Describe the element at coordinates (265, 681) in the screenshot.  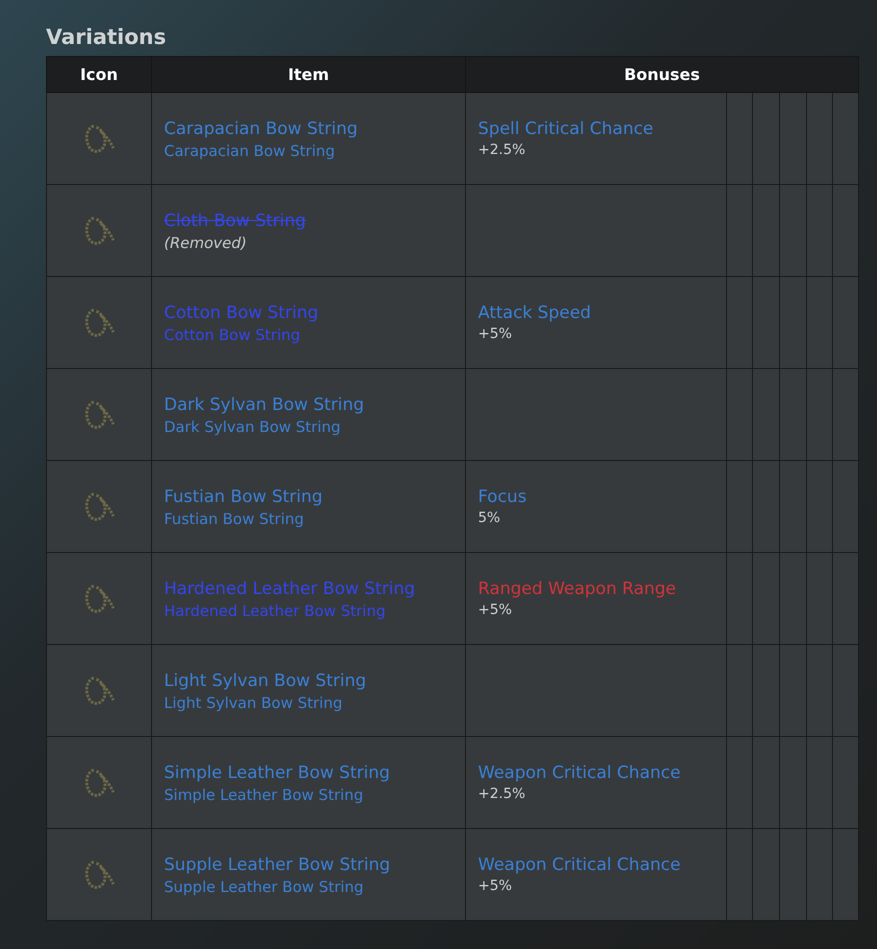
I see `item-link: Light Sylvan Bow String` at that location.